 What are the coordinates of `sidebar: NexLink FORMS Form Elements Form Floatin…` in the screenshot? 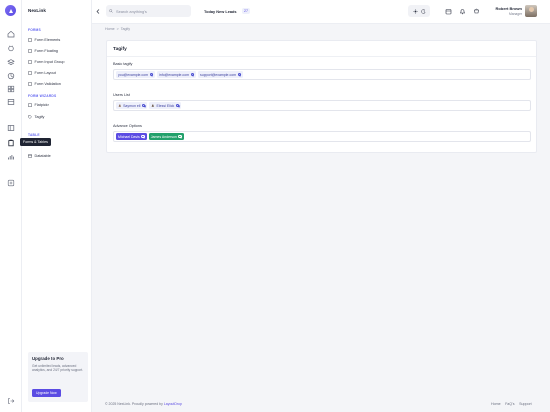 It's located at (57, 206).